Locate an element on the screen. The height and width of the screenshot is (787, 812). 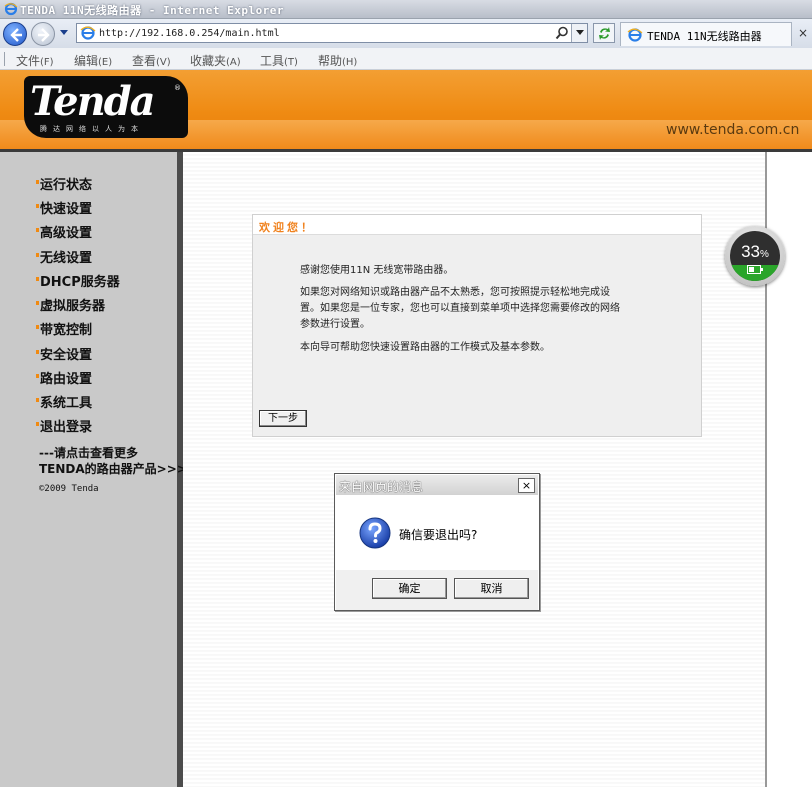
logo-text: Tenda is located at coordinates (93, 101).